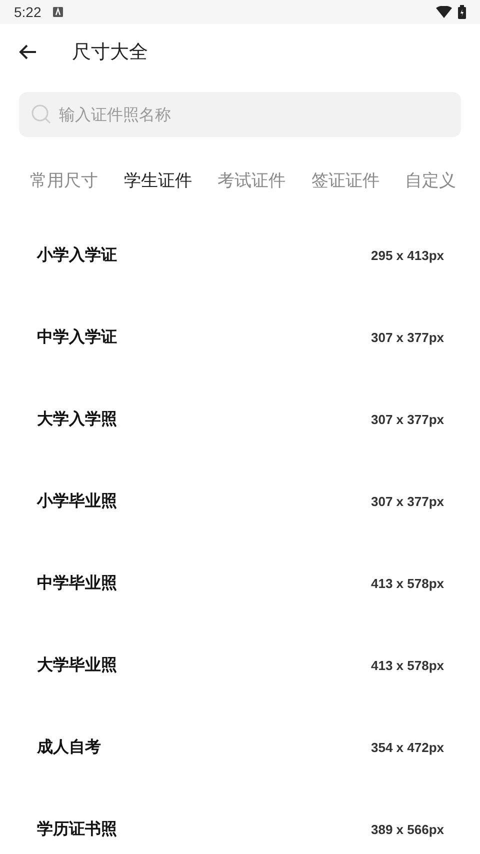 Image resolution: width=480 pixels, height=854 pixels. Describe the element at coordinates (444, 12) in the screenshot. I see `wifi-icon` at that location.